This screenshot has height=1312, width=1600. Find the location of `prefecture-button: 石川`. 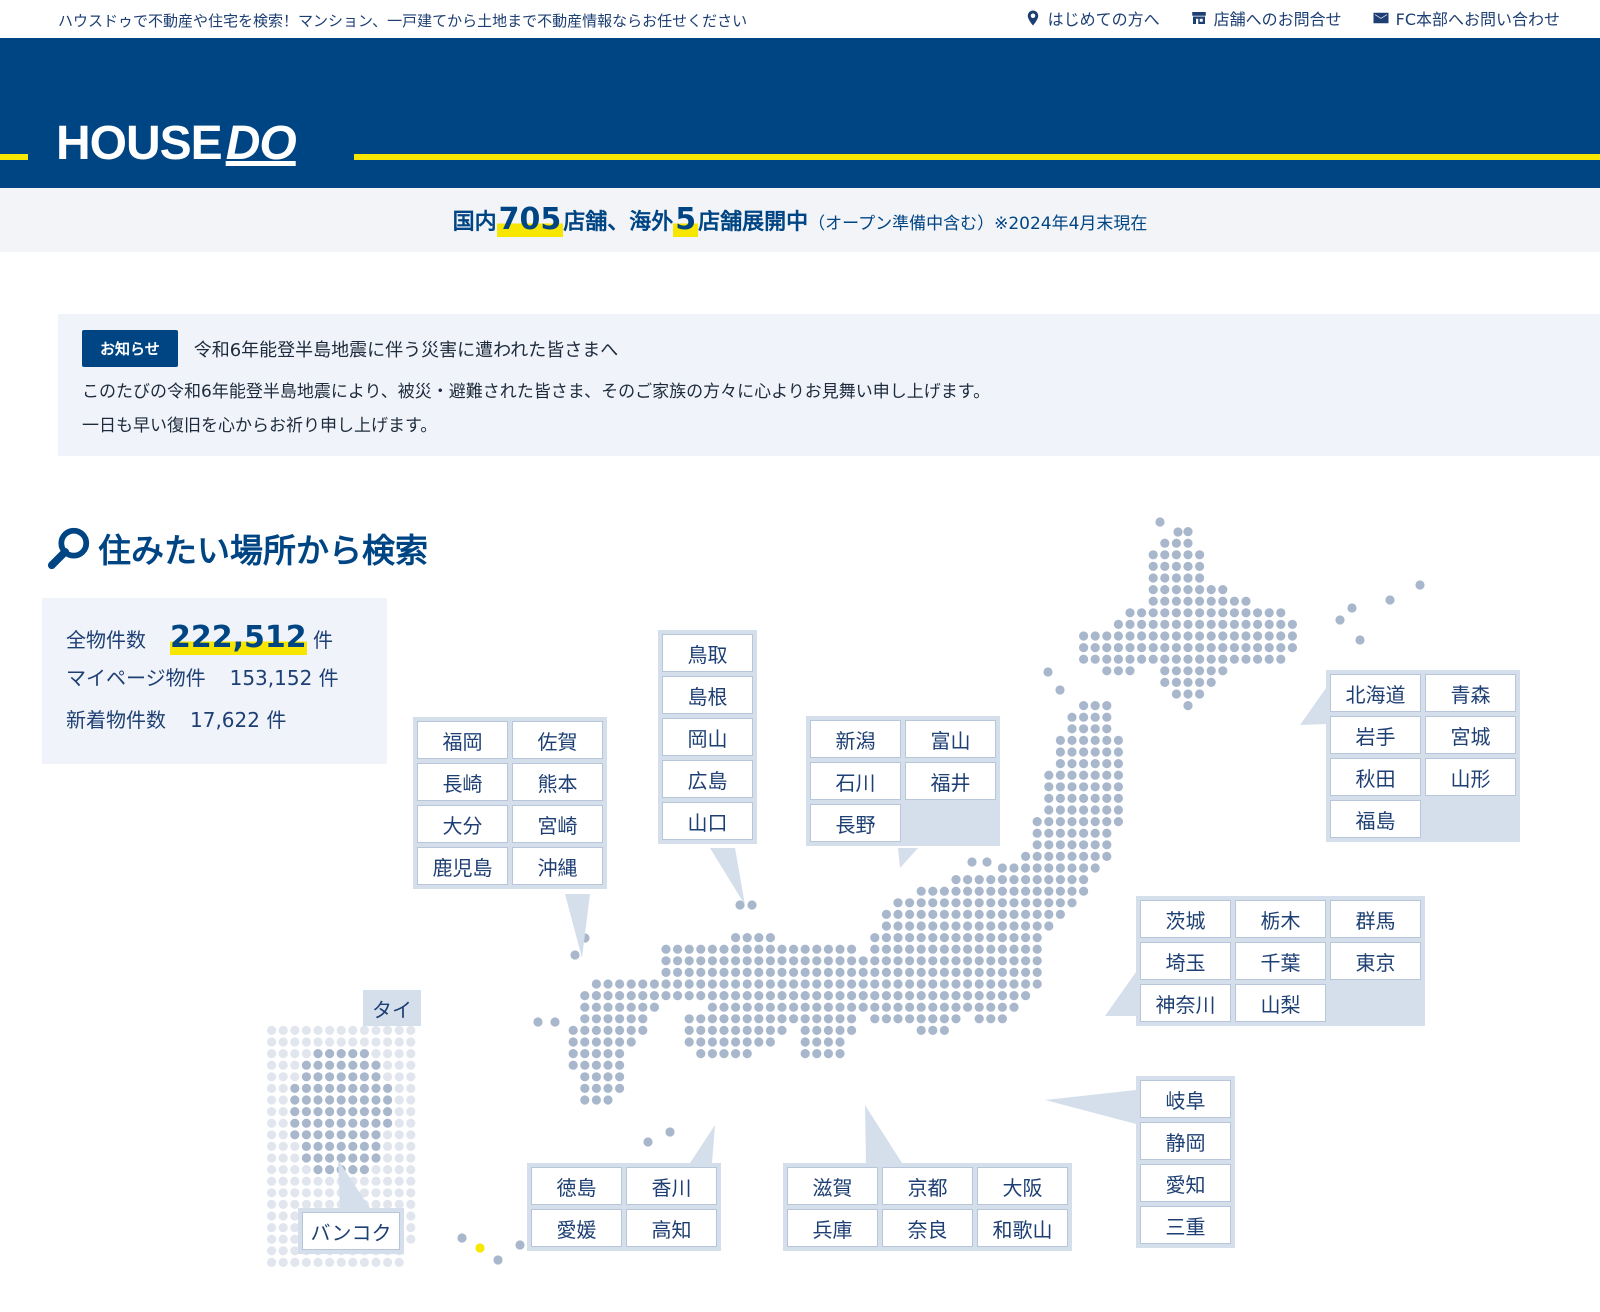

prefecture-button: 石川 is located at coordinates (855, 781).